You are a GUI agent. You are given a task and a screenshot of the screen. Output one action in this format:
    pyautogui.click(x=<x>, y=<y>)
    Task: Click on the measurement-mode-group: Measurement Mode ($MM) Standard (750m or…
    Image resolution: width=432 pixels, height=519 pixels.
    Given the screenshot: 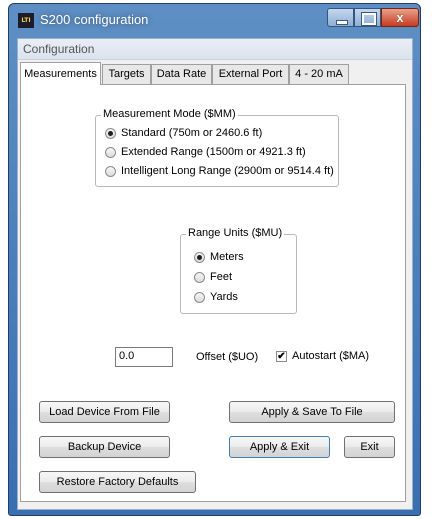 What is the action you would take?
    pyautogui.click(x=217, y=147)
    